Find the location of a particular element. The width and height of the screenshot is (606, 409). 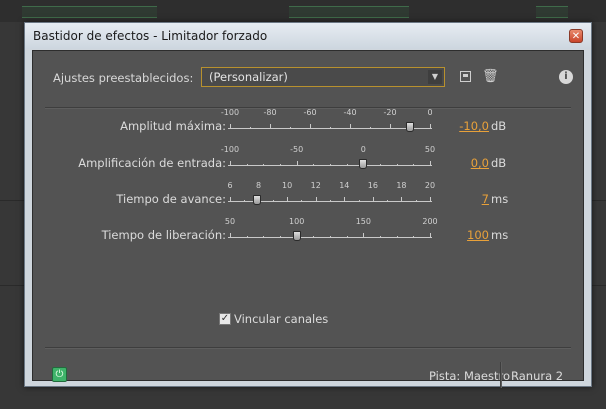

slider-tick-label: 8 is located at coordinates (259, 185).